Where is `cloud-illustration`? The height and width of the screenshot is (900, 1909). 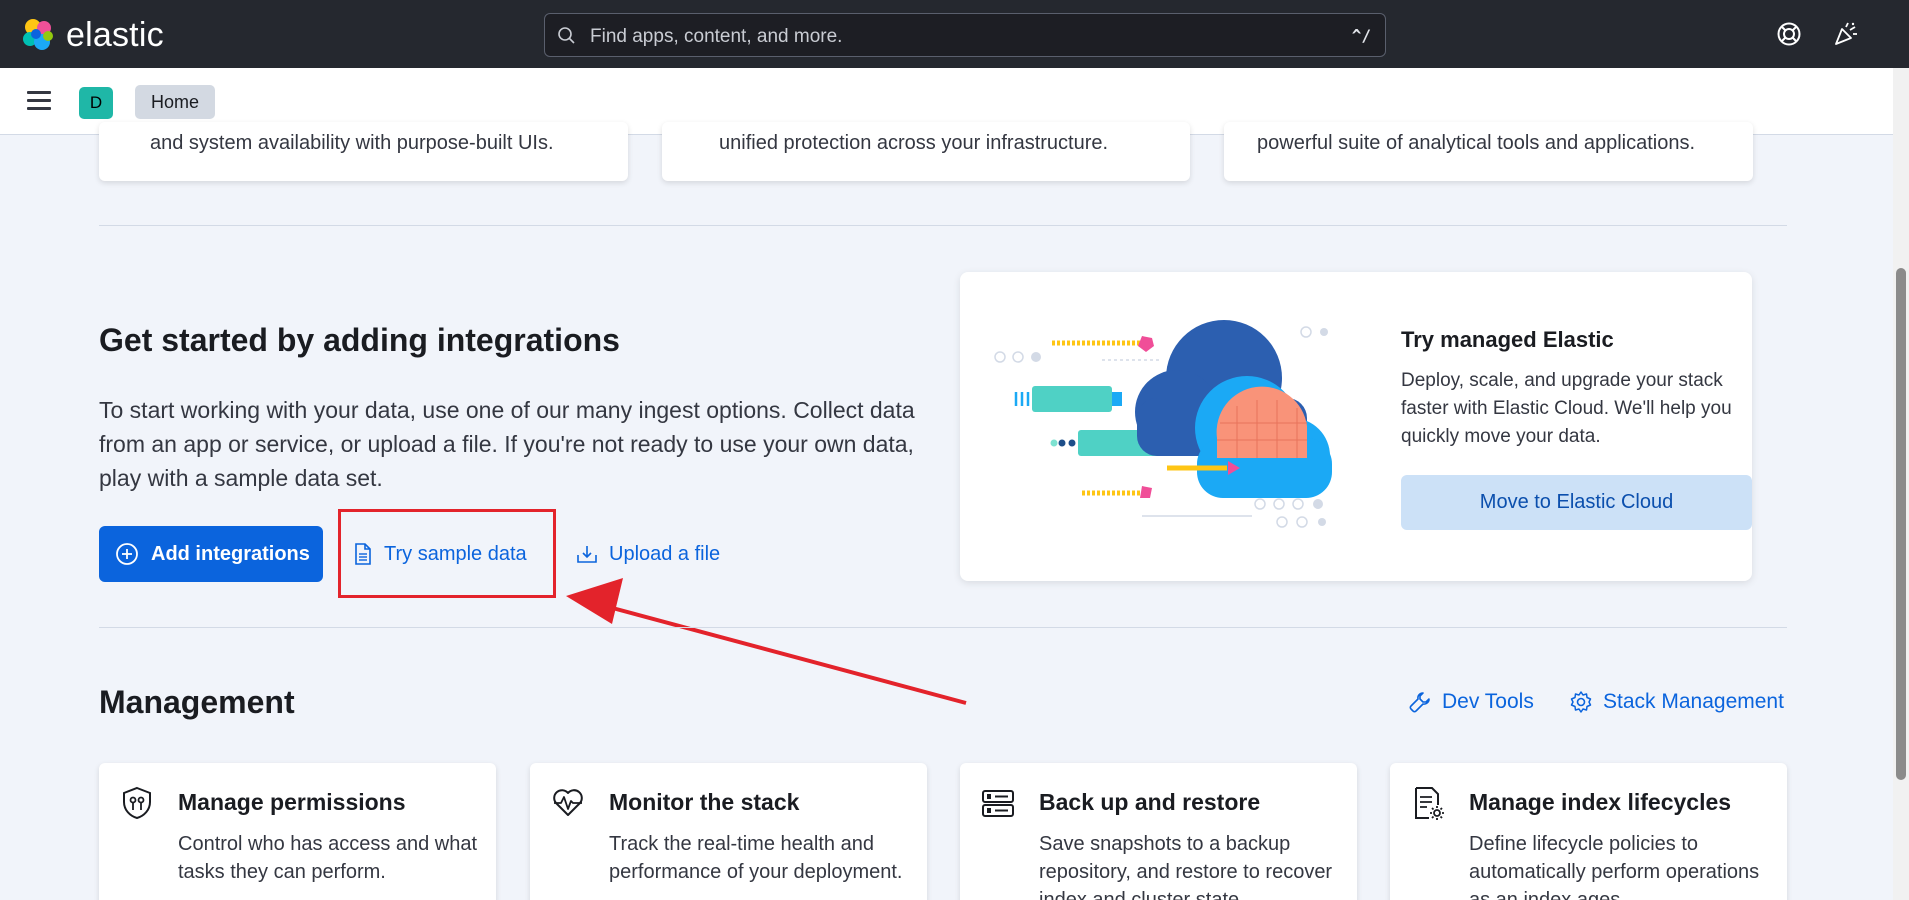 cloud-illustration is located at coordinates (1163, 424).